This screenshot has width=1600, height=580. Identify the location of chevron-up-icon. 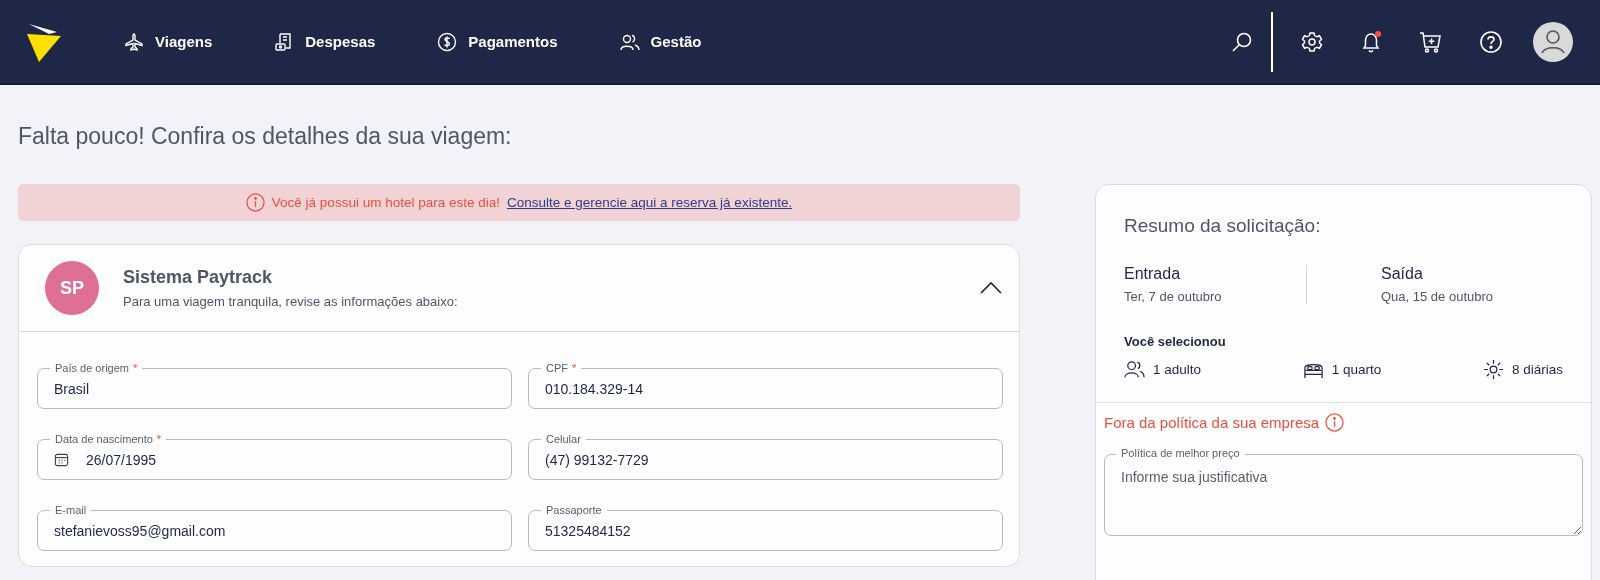
(991, 288).